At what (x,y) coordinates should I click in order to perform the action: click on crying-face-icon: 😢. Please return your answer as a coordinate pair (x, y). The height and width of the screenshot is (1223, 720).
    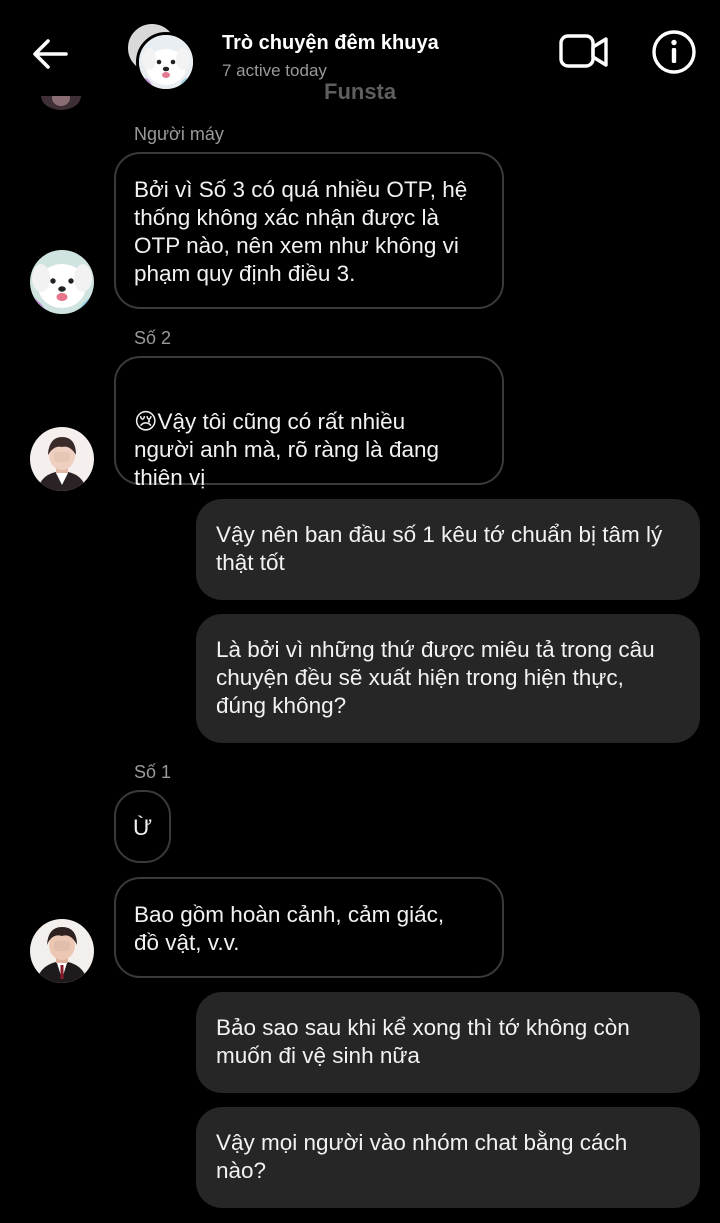
    Looking at the image, I should click on (146, 421).